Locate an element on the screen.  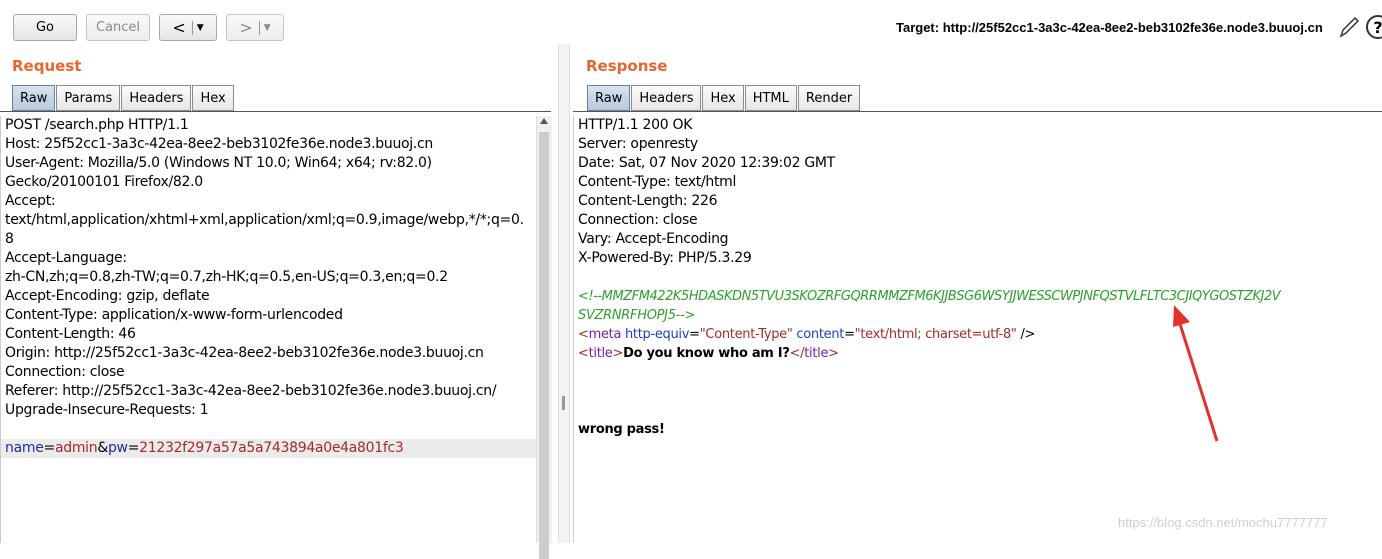
tab-response-html: HTML is located at coordinates (770, 98).